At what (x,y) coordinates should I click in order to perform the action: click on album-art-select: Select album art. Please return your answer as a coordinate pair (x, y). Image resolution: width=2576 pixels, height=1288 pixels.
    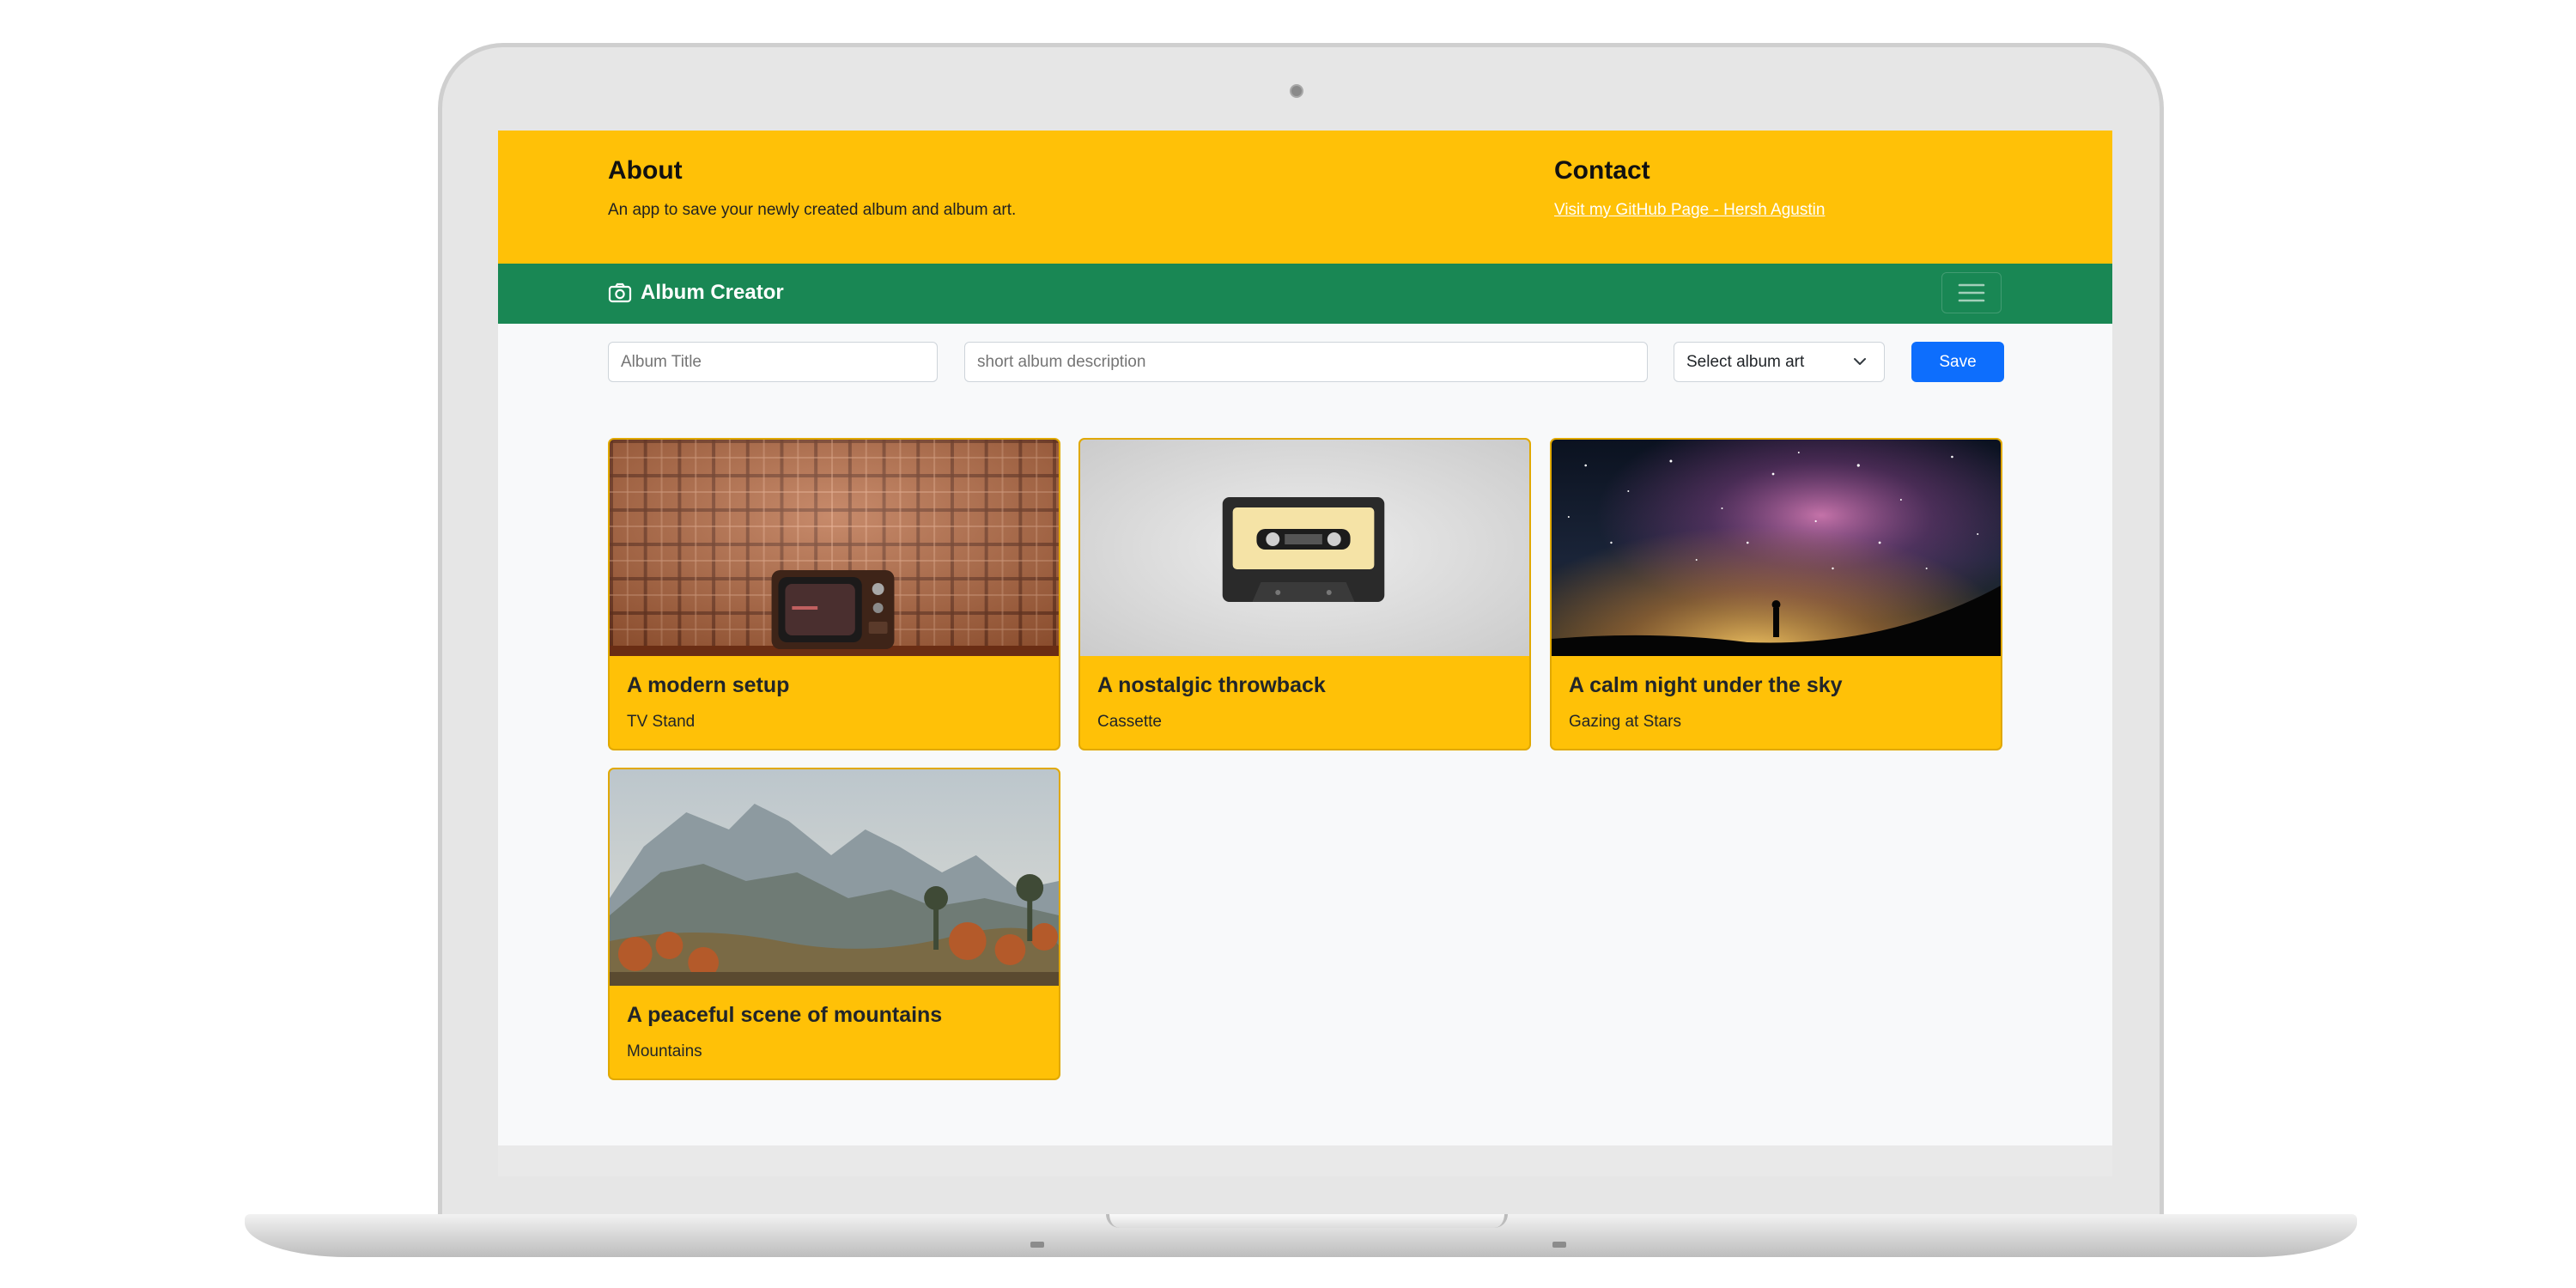
    Looking at the image, I should click on (1779, 362).